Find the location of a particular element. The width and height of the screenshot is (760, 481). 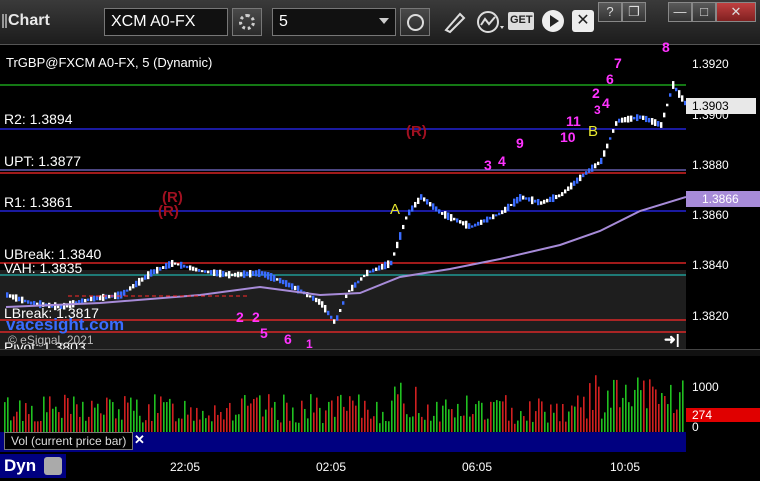

get-data-button: GET is located at coordinates (521, 21).